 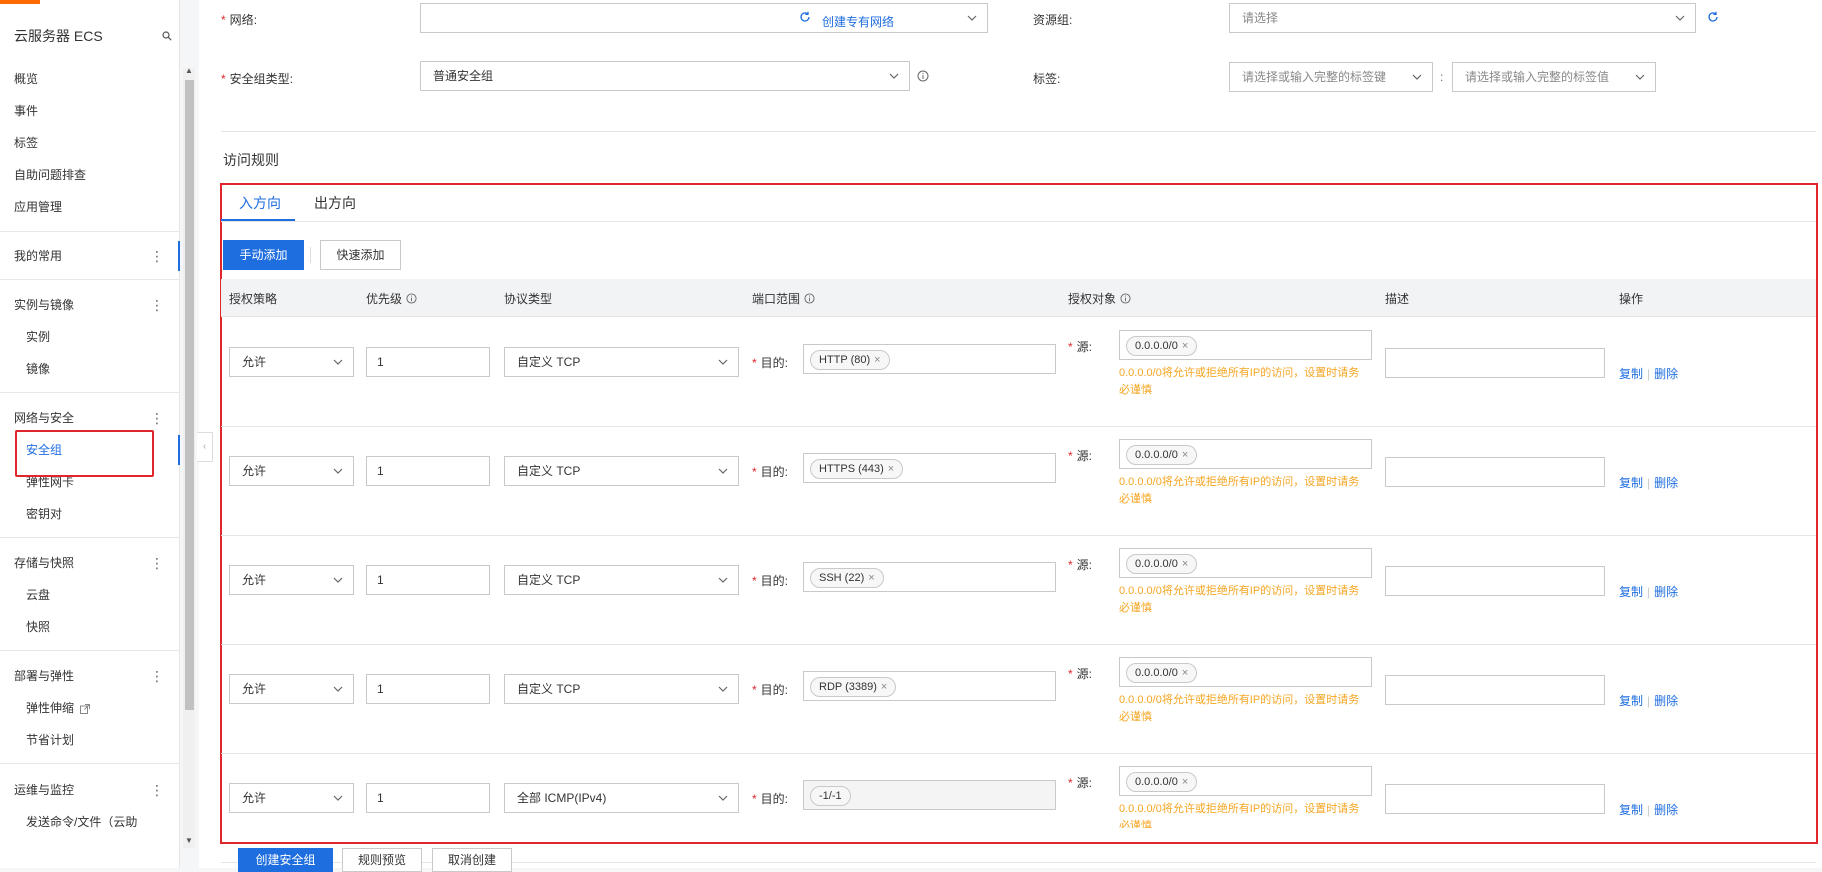 I want to click on sidebar-item-keypairs: 密钥对, so click(x=44, y=514).